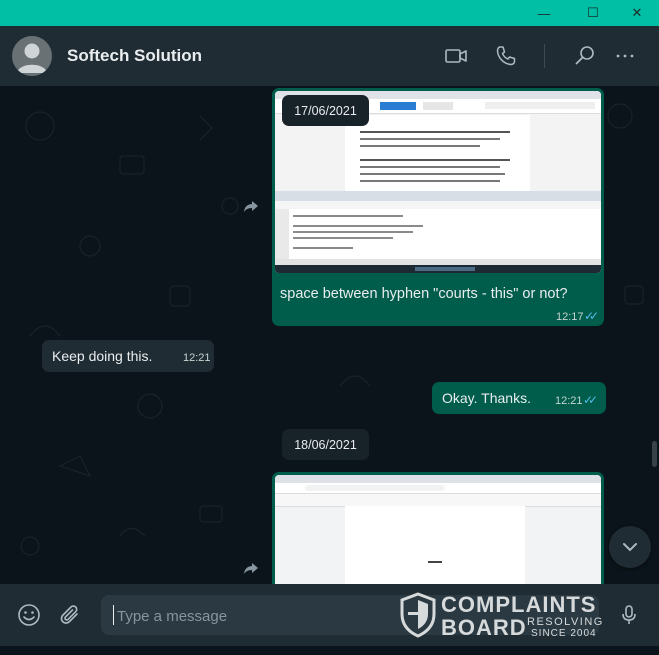 The height and width of the screenshot is (655, 659). Describe the element at coordinates (102, 356) in the screenshot. I see `message-text: Keep doing this.` at that location.